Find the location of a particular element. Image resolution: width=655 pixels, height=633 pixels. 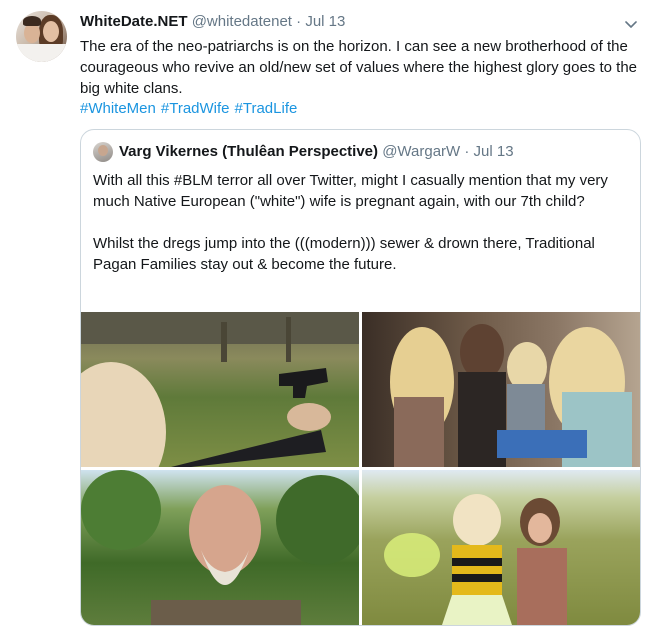

photo-pistol is located at coordinates (220, 389).